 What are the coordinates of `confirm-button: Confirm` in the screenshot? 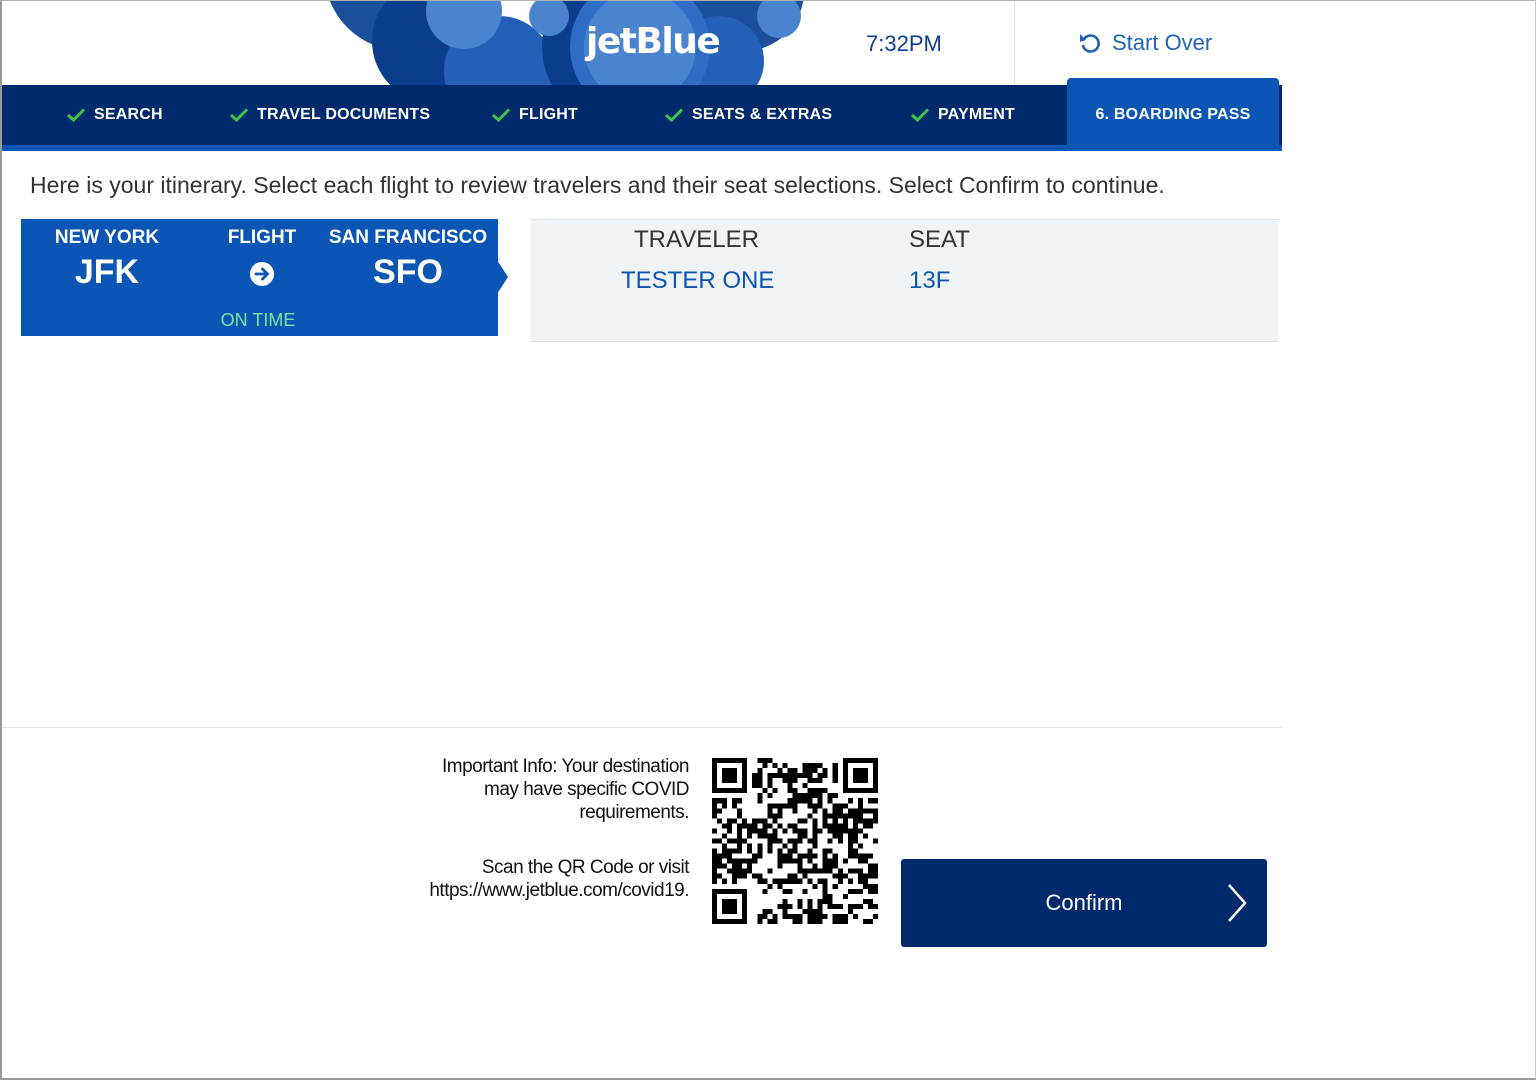 It's located at (1084, 903).